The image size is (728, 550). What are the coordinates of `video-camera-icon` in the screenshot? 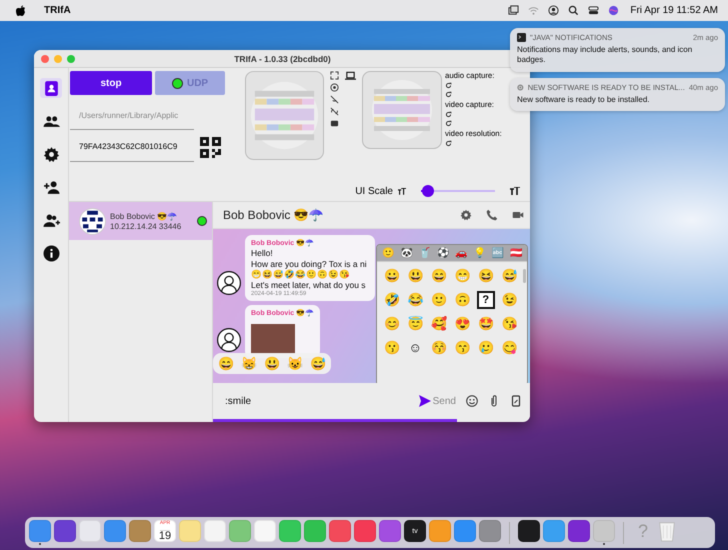 It's located at (518, 215).